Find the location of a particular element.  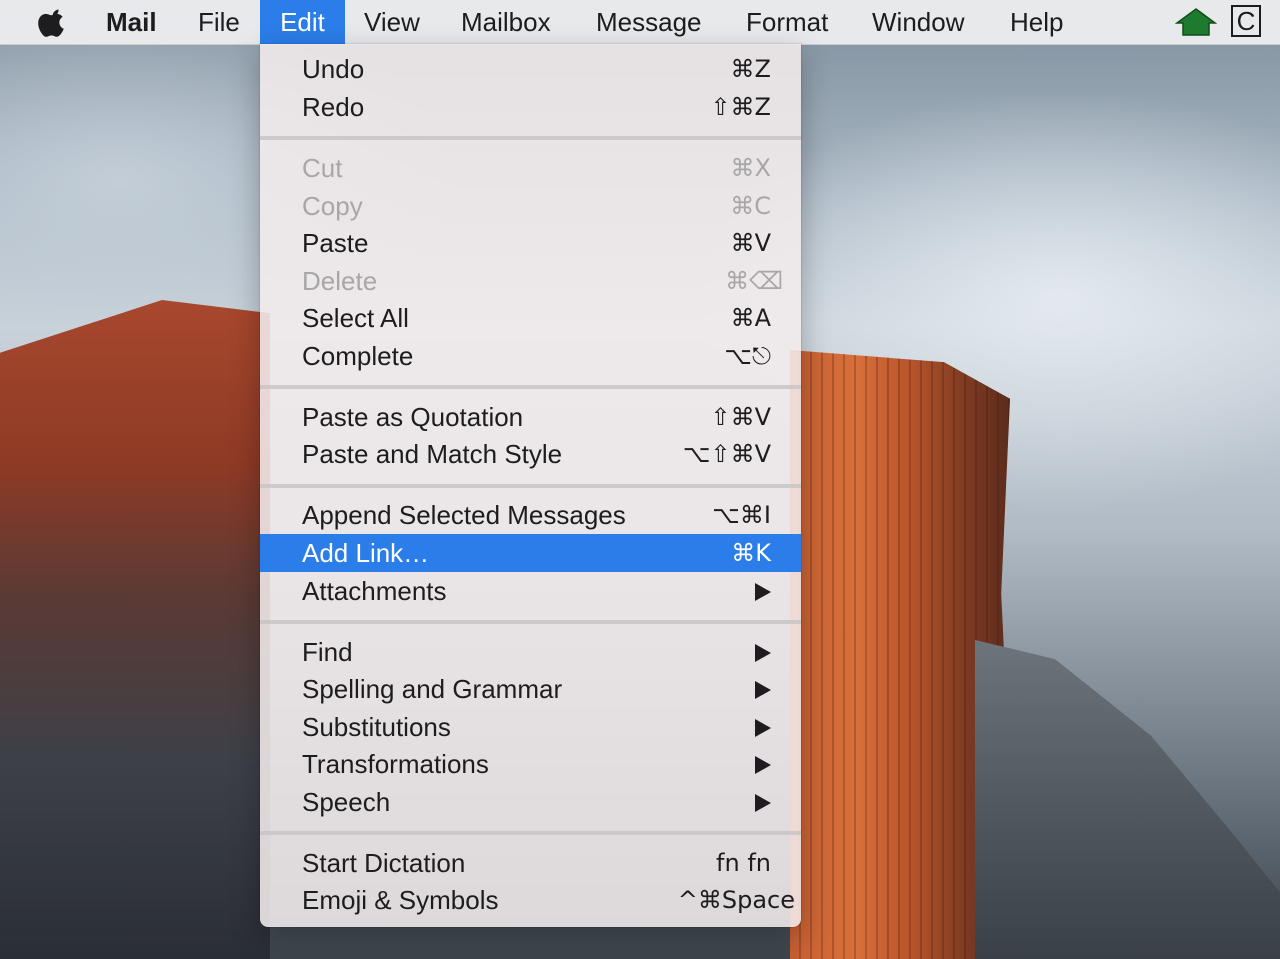

menu-item-label: Append Selected Messages is located at coordinates (464, 515).